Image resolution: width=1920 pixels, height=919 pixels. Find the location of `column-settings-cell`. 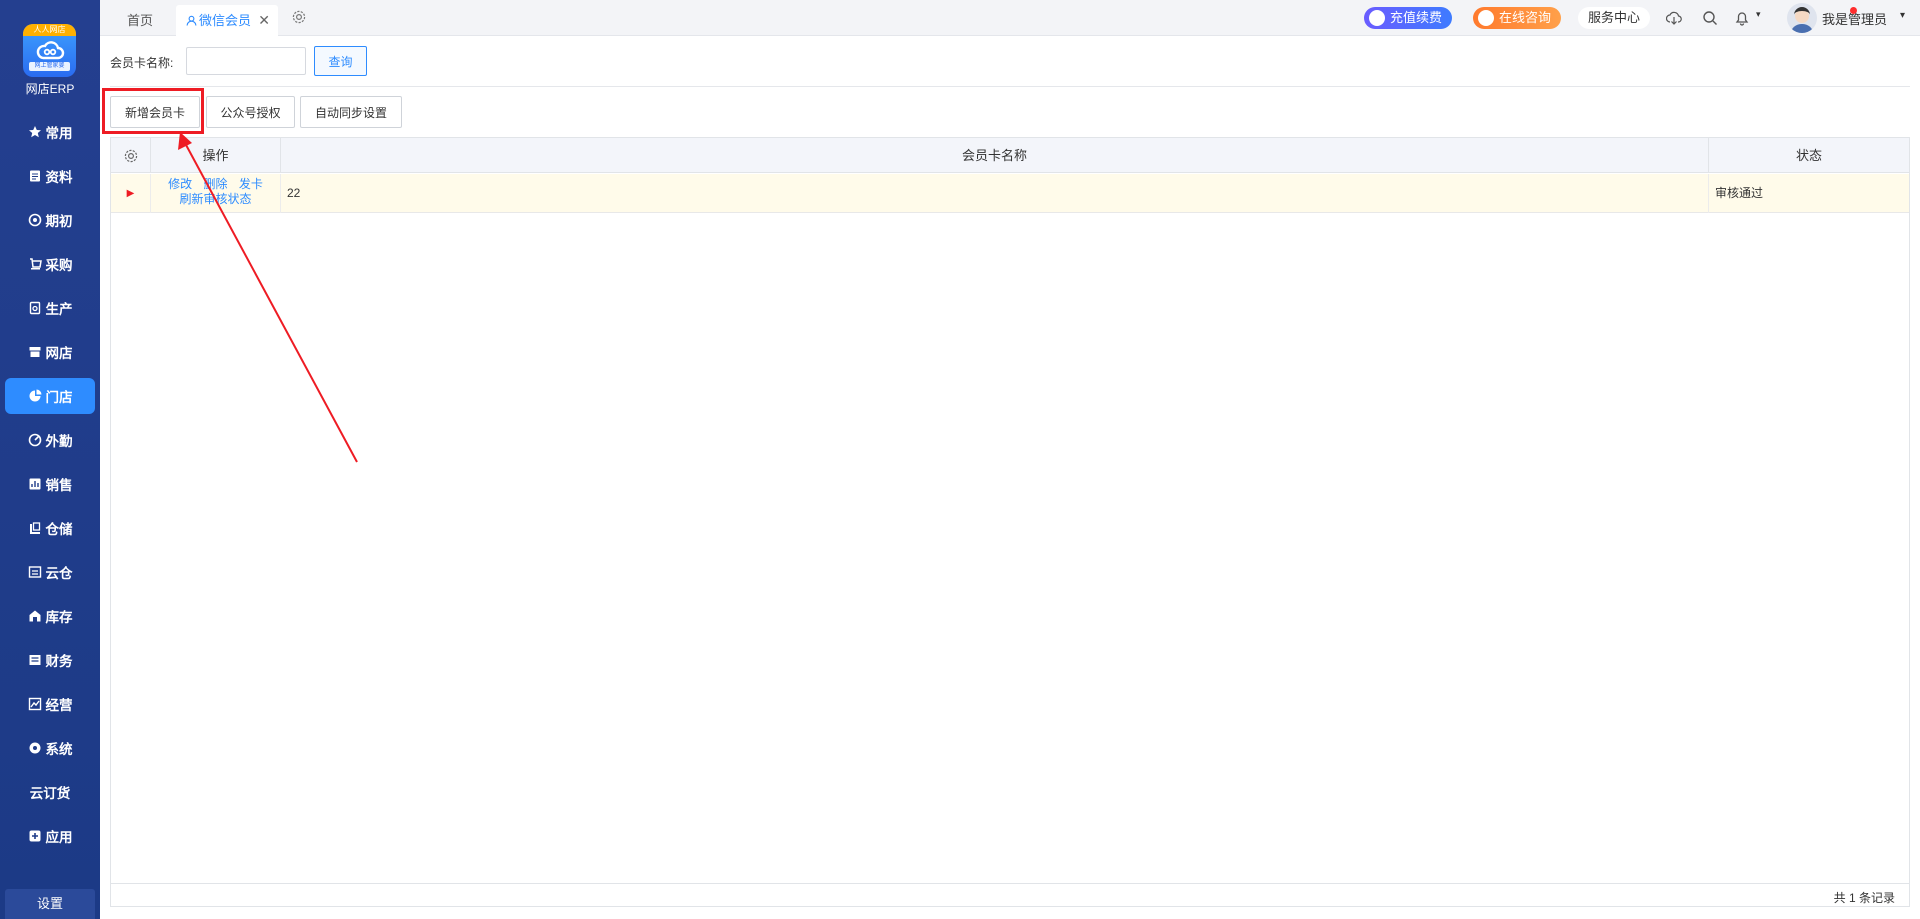

column-settings-cell is located at coordinates (131, 155).